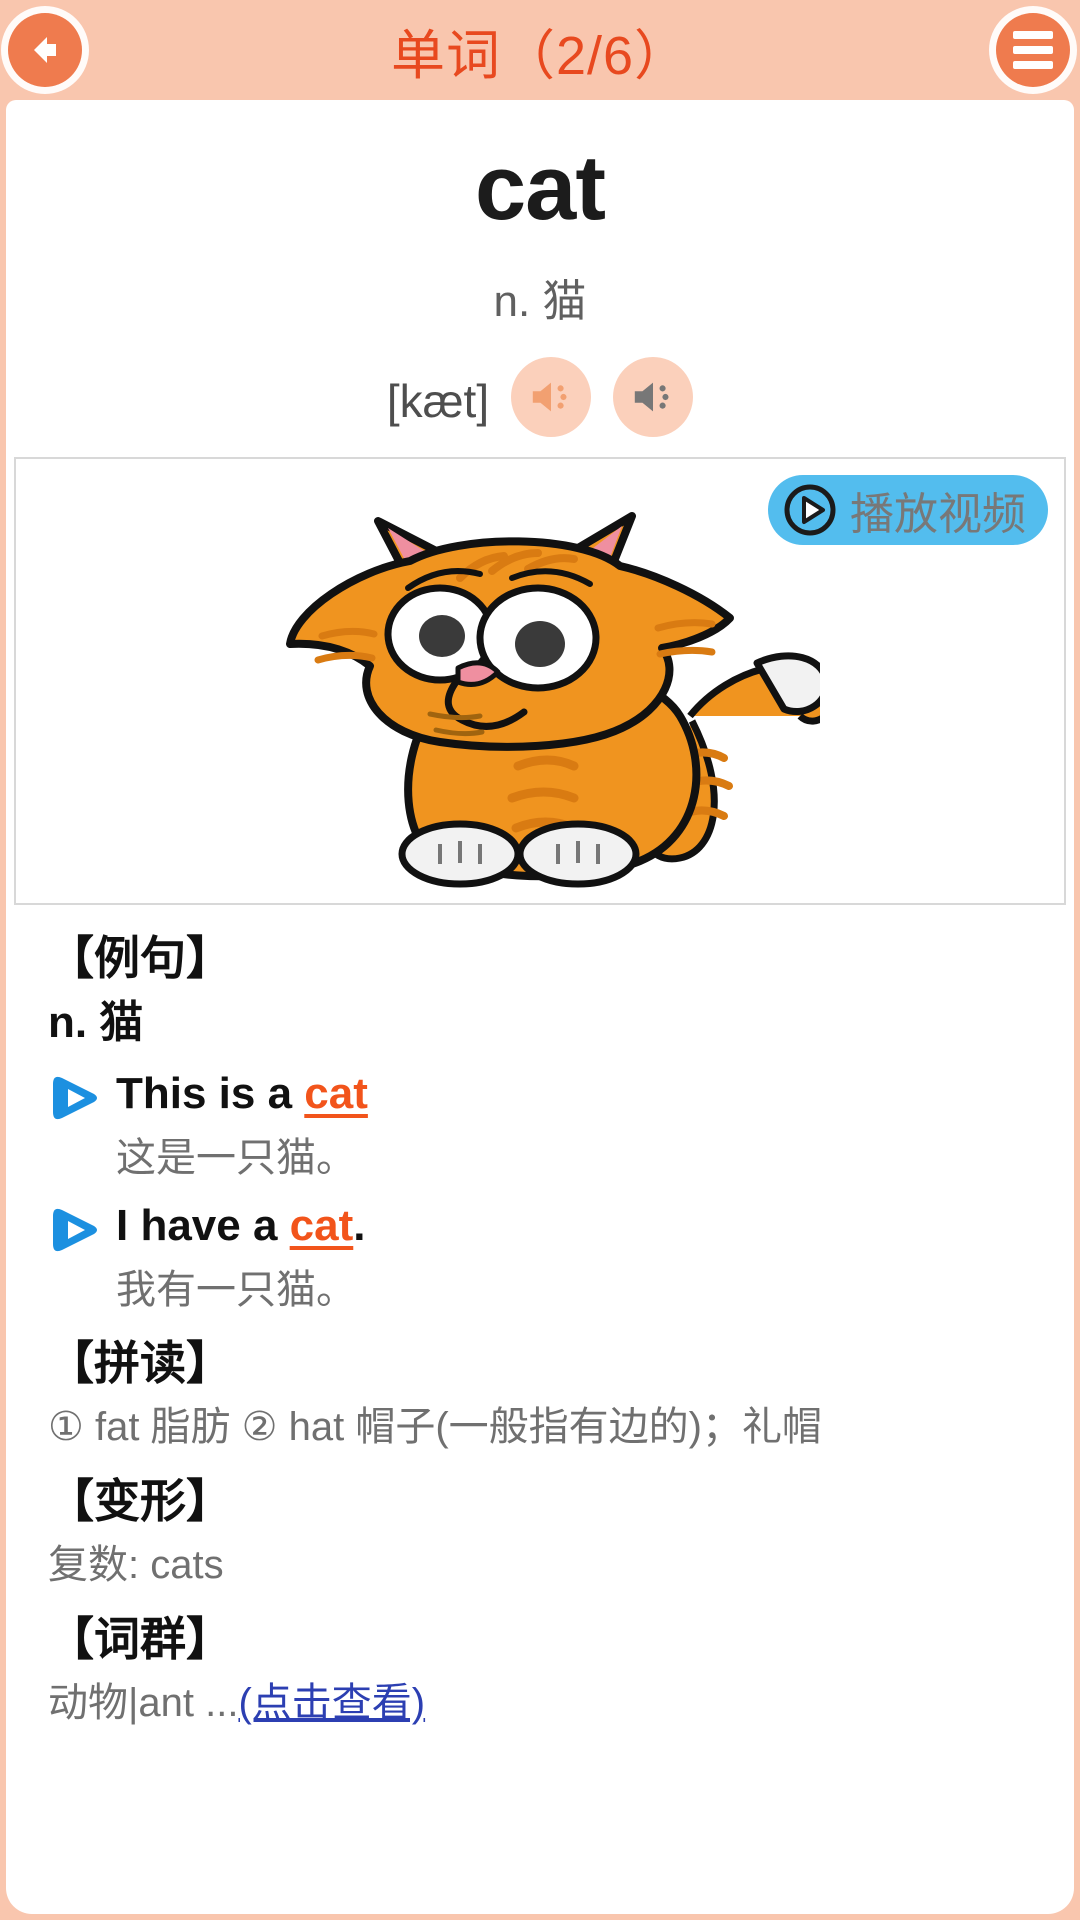 The width and height of the screenshot is (1080, 1920). I want to click on example-sentence-row: This is a cat, so click(540, 1095).